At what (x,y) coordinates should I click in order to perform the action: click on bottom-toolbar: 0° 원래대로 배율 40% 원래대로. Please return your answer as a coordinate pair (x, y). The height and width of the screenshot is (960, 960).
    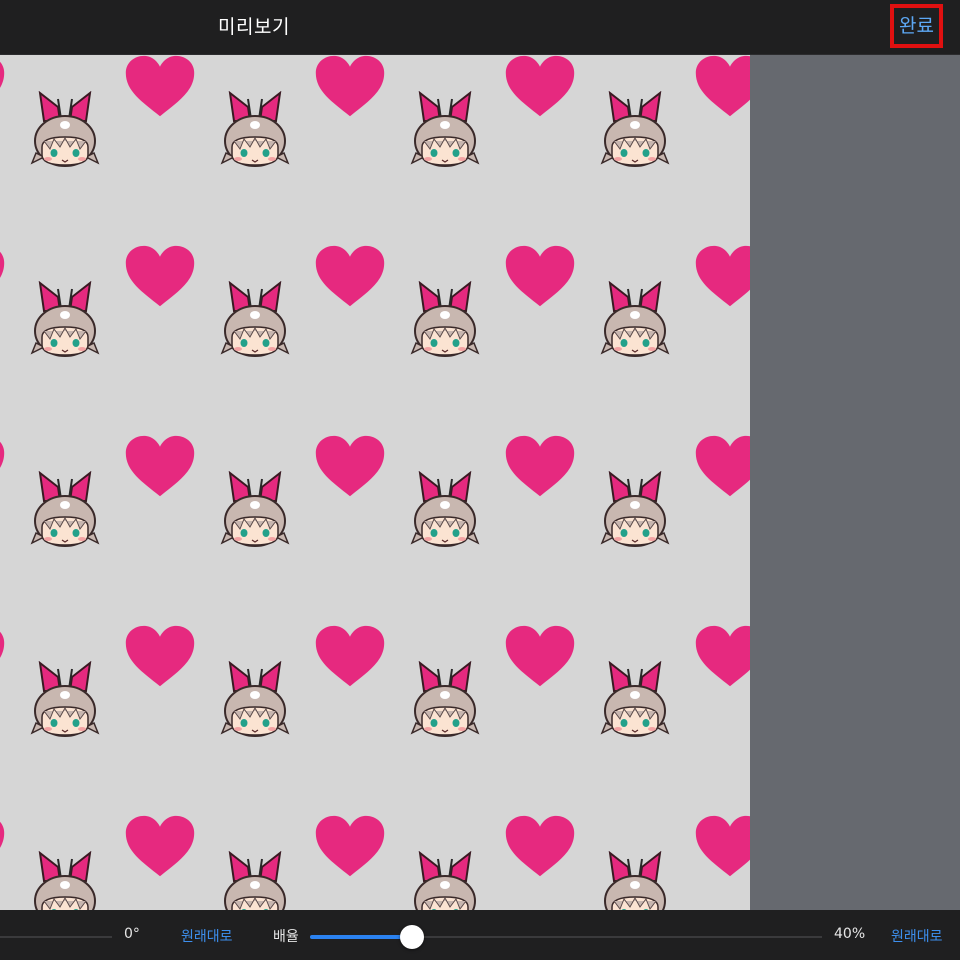
    Looking at the image, I should click on (480, 935).